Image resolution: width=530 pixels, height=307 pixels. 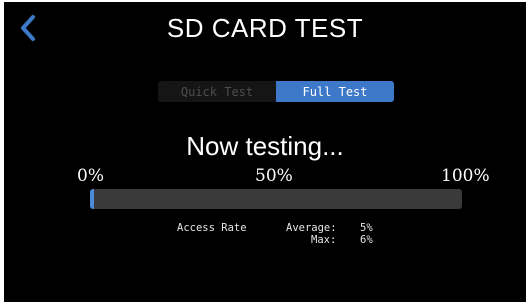 What do you see at coordinates (92, 199) in the screenshot?
I see `progress-bar-fill` at bounding box center [92, 199].